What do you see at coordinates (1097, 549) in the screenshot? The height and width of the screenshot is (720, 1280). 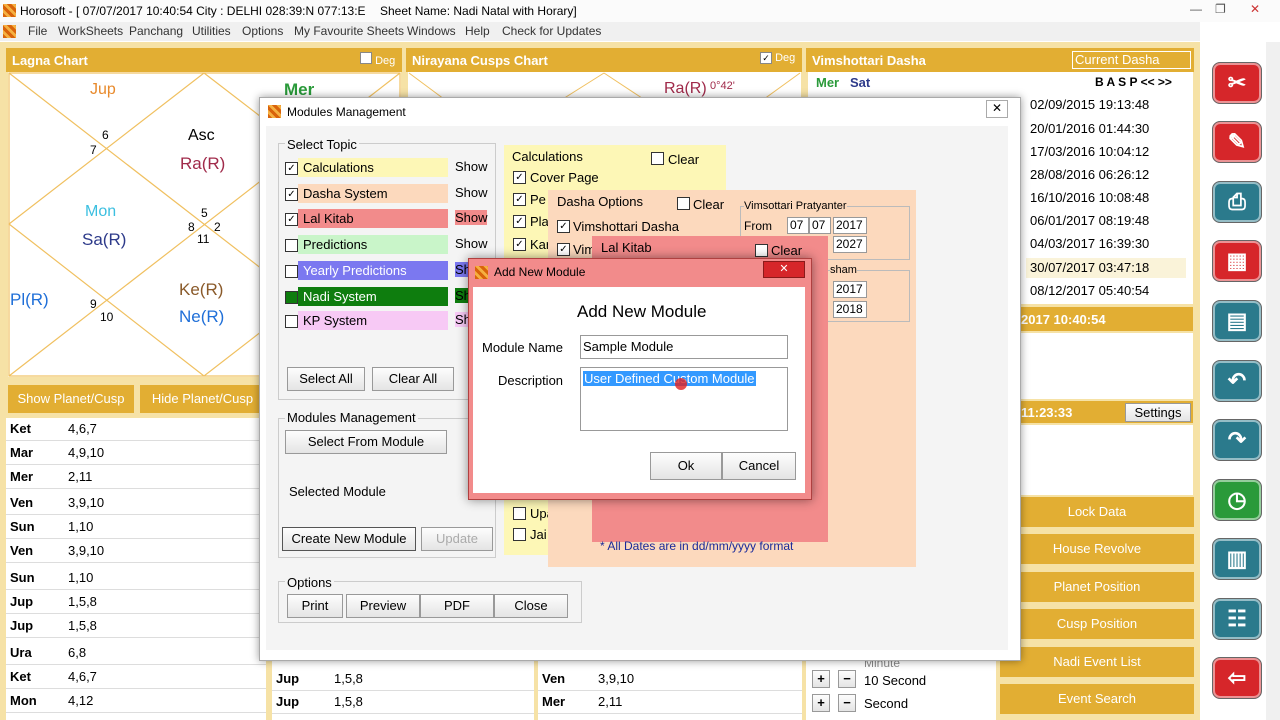 I see `house-revolve-button: House Revolve` at bounding box center [1097, 549].